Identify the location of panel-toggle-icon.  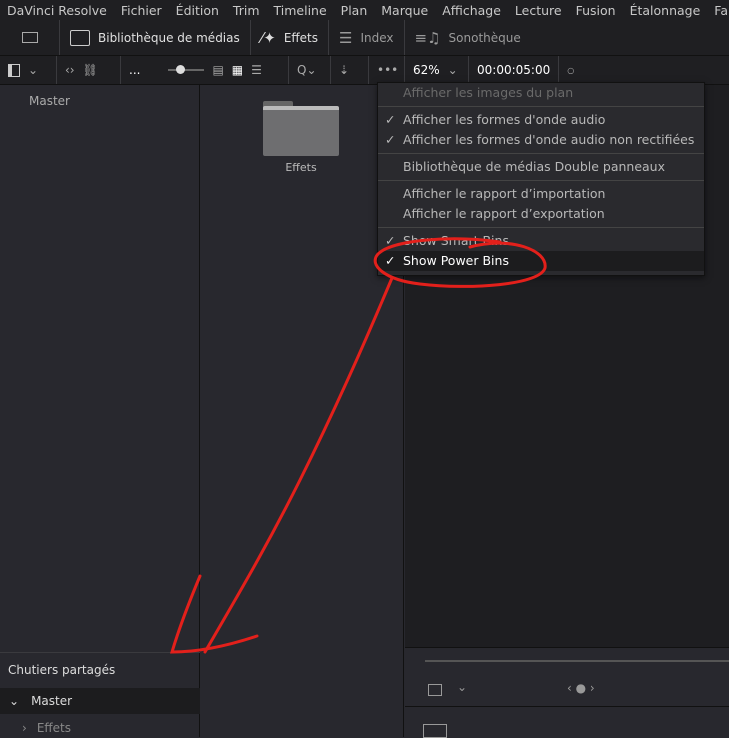
(14, 70).